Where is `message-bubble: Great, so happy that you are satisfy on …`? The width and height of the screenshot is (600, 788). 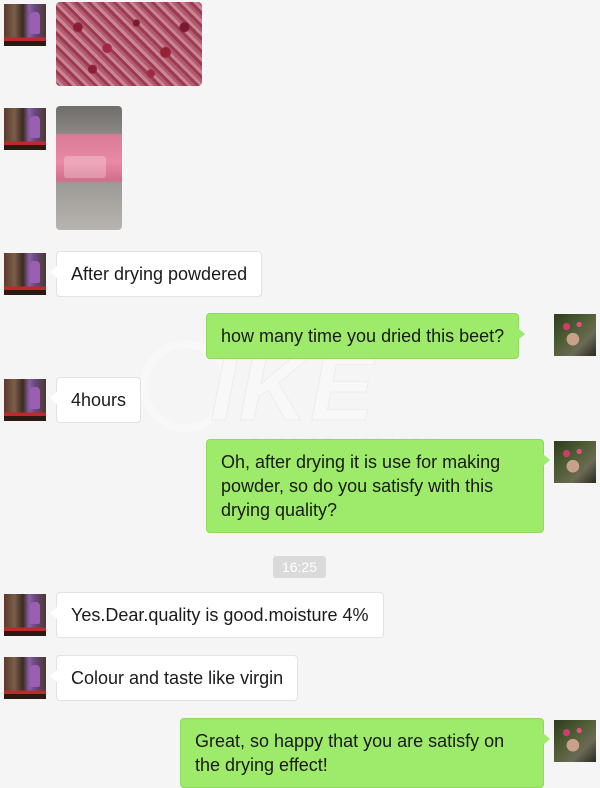 message-bubble: Great, so happy that you are satisfy on … is located at coordinates (365, 753).